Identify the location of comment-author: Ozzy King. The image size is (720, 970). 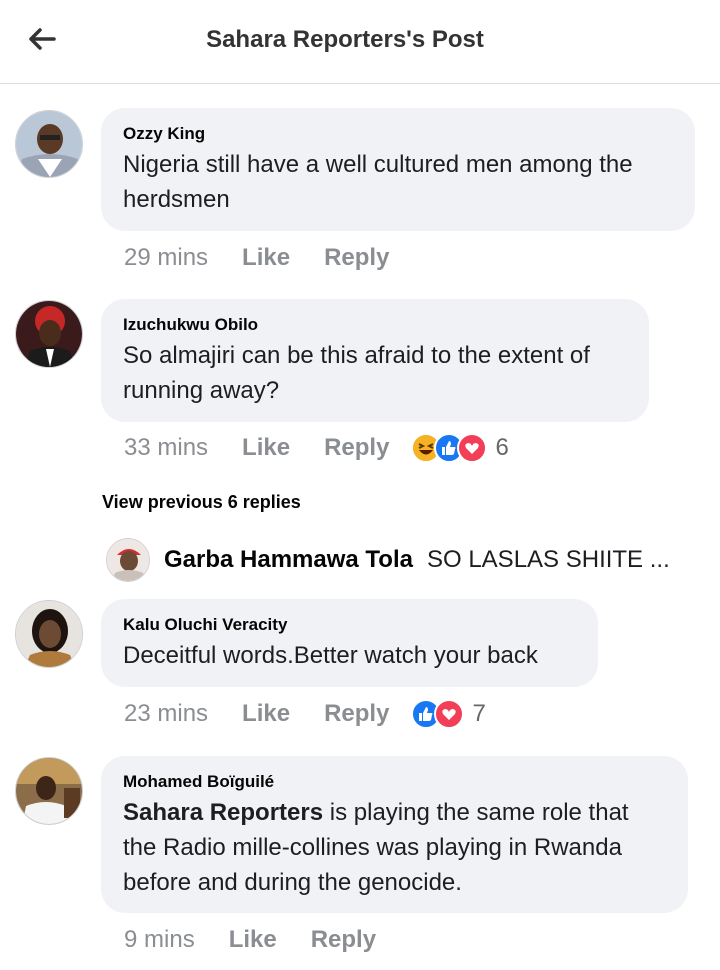
(398, 134).